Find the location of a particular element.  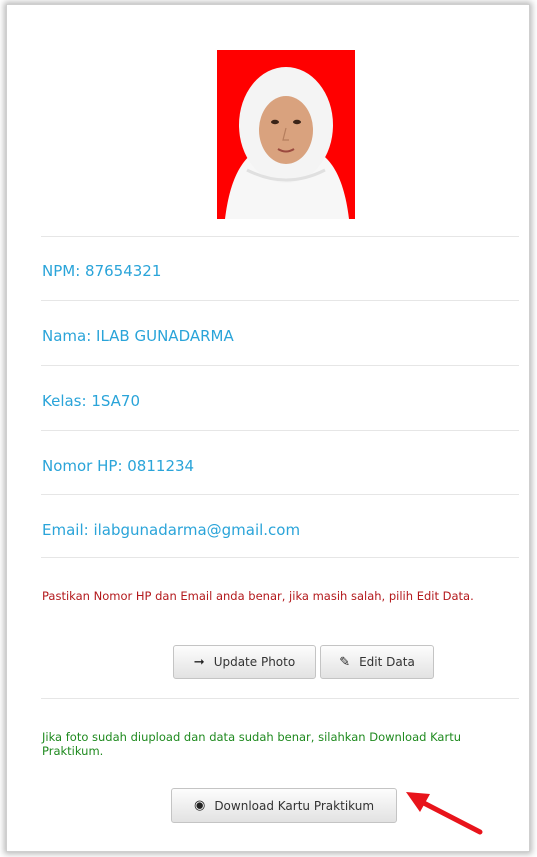

nomor-hp-text: Nomor HP: 0811234 is located at coordinates (118, 466).